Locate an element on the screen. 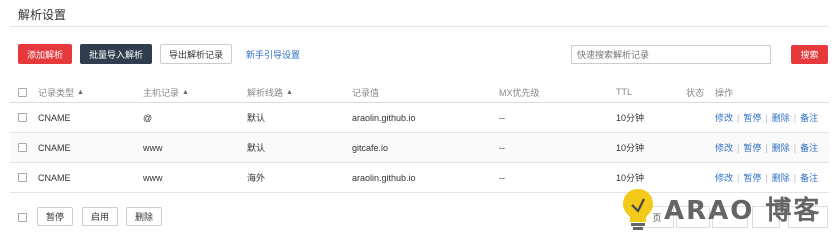 The height and width of the screenshot is (243, 839). column-line: 解析线路 ▲ is located at coordinates (270, 92).